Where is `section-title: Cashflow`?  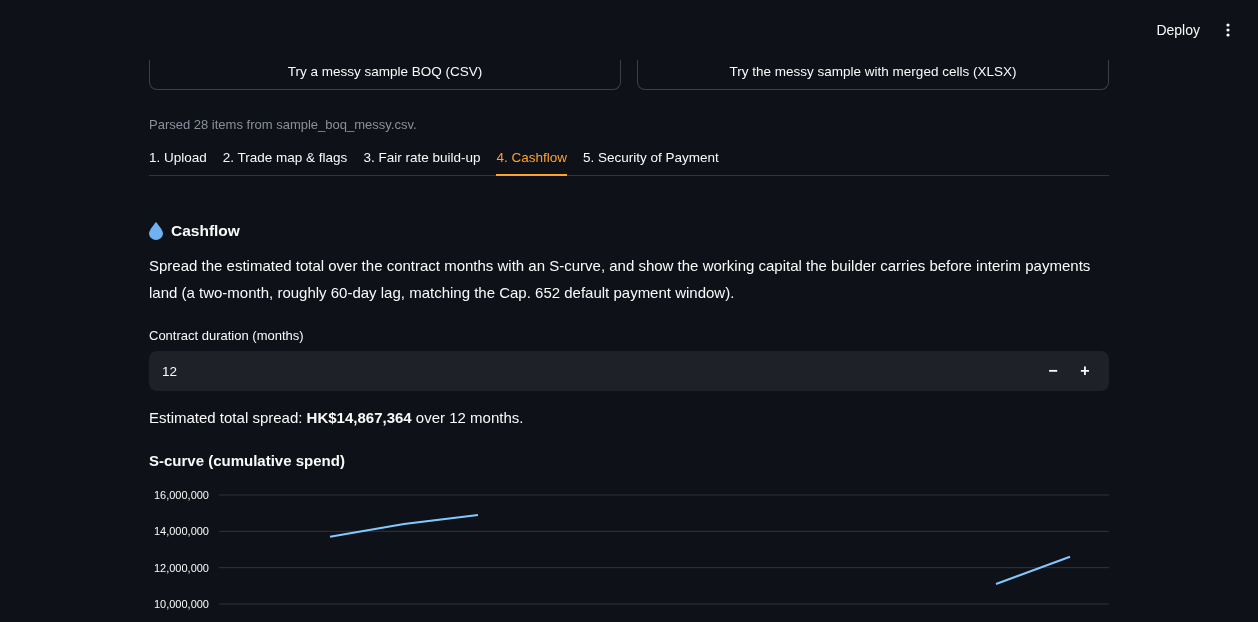 section-title: Cashflow is located at coordinates (205, 231).